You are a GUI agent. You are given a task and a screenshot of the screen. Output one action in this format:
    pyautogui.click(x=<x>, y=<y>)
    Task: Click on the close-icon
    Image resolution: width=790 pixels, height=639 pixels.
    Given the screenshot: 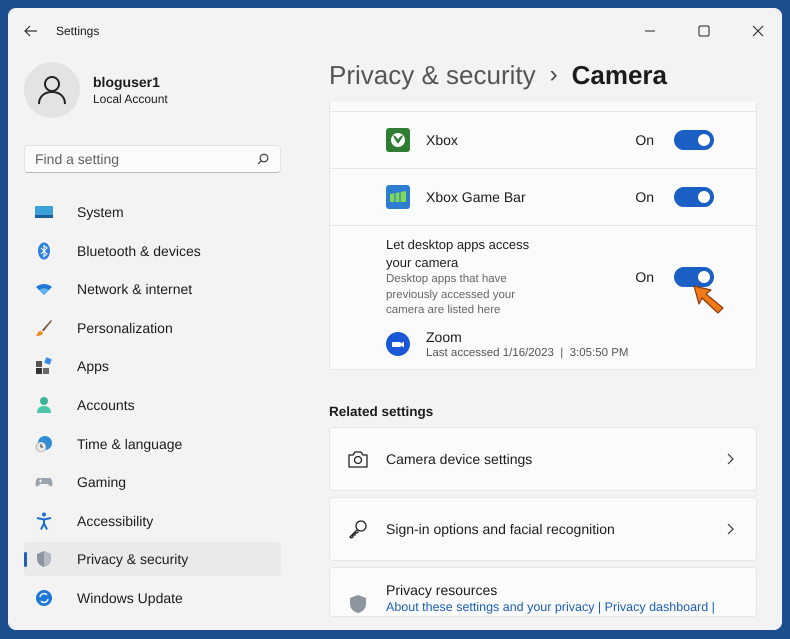 What is the action you would take?
    pyautogui.click(x=758, y=31)
    